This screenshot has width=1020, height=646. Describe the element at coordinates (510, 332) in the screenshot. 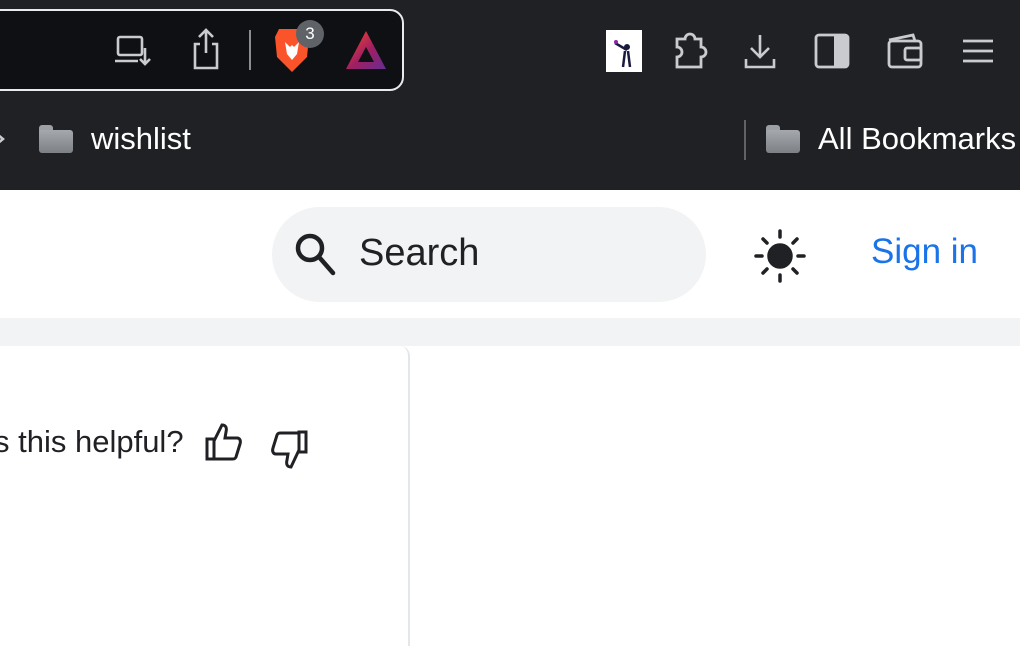

I see `content-separator` at that location.